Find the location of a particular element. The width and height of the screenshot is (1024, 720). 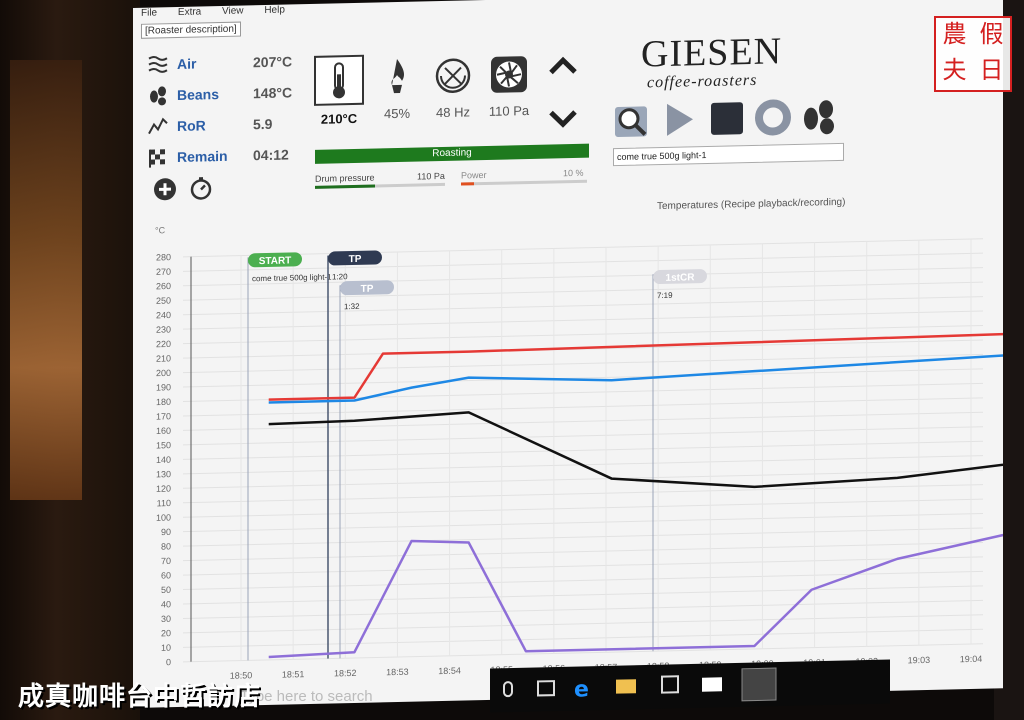

y-tick-label: 210 is located at coordinates (163, 358).